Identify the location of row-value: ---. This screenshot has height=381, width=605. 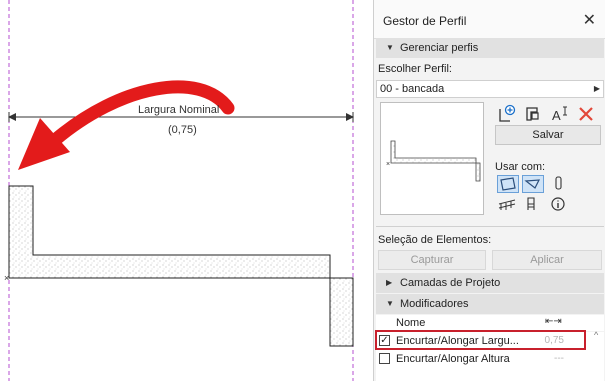
(559, 358).